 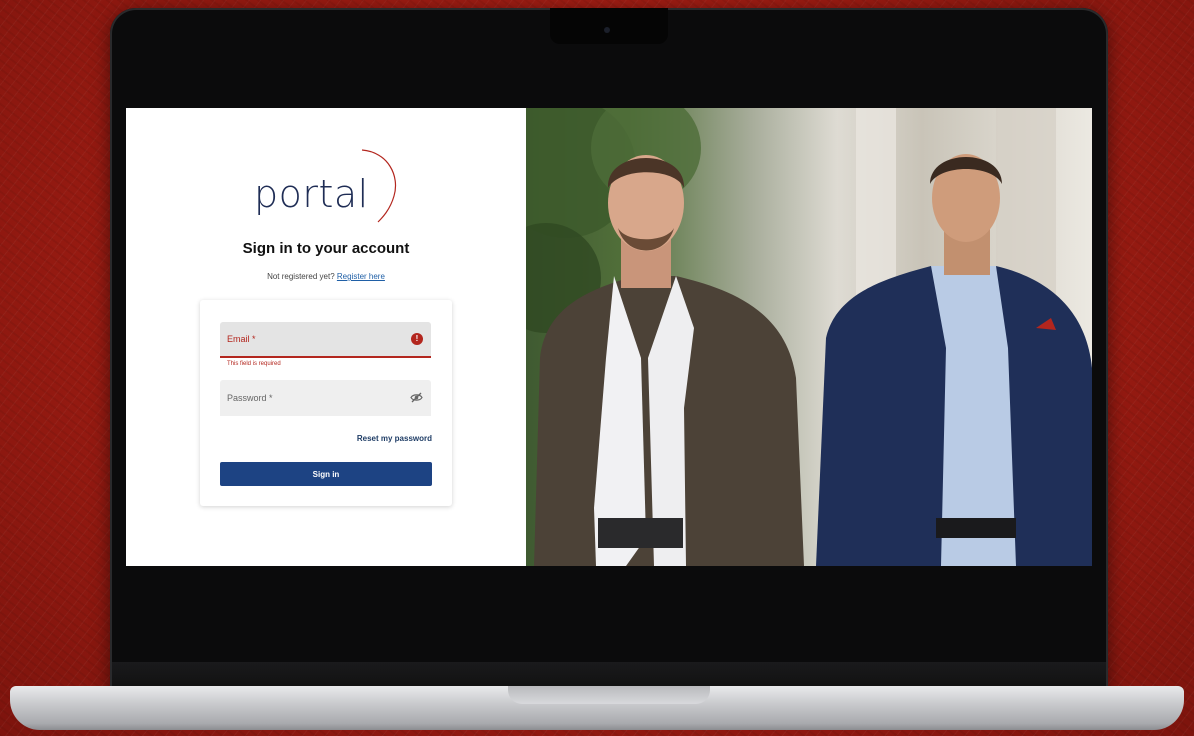 What do you see at coordinates (326, 474) in the screenshot?
I see `sign-in-button: Sign in` at bounding box center [326, 474].